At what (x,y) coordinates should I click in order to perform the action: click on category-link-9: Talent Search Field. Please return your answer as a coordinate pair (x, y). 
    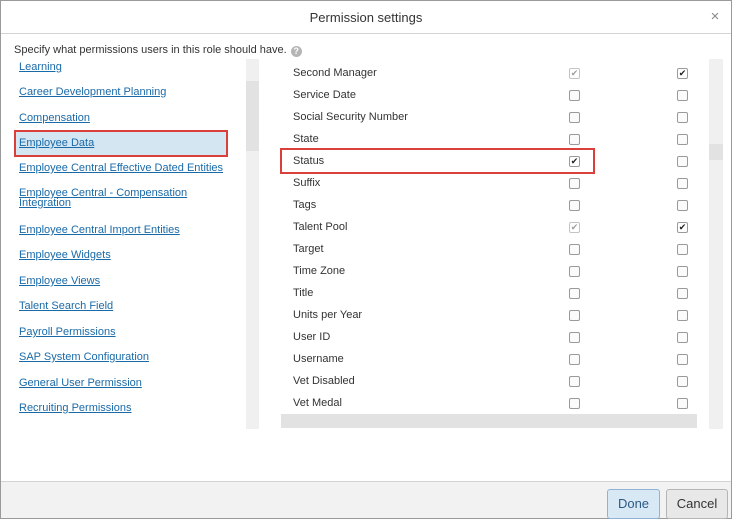
    Looking at the image, I should click on (66, 306).